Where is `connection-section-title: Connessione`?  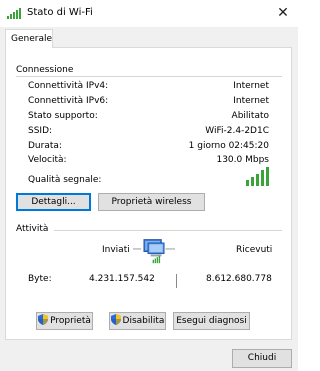
connection-section-title: Connessione is located at coordinates (45, 70).